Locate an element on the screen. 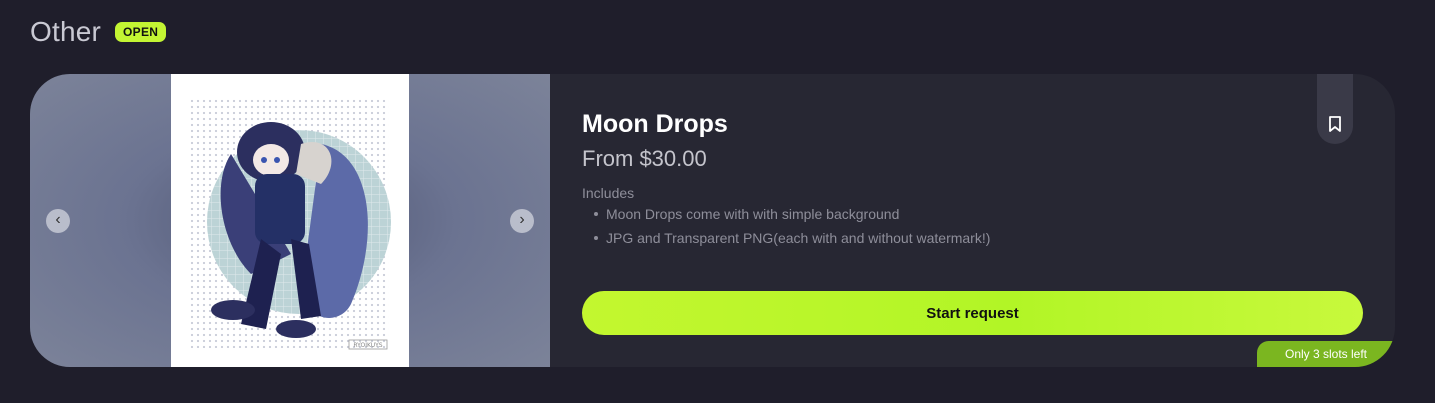 This screenshot has height=403, width=1435. includes-label: Includes is located at coordinates (608, 193).